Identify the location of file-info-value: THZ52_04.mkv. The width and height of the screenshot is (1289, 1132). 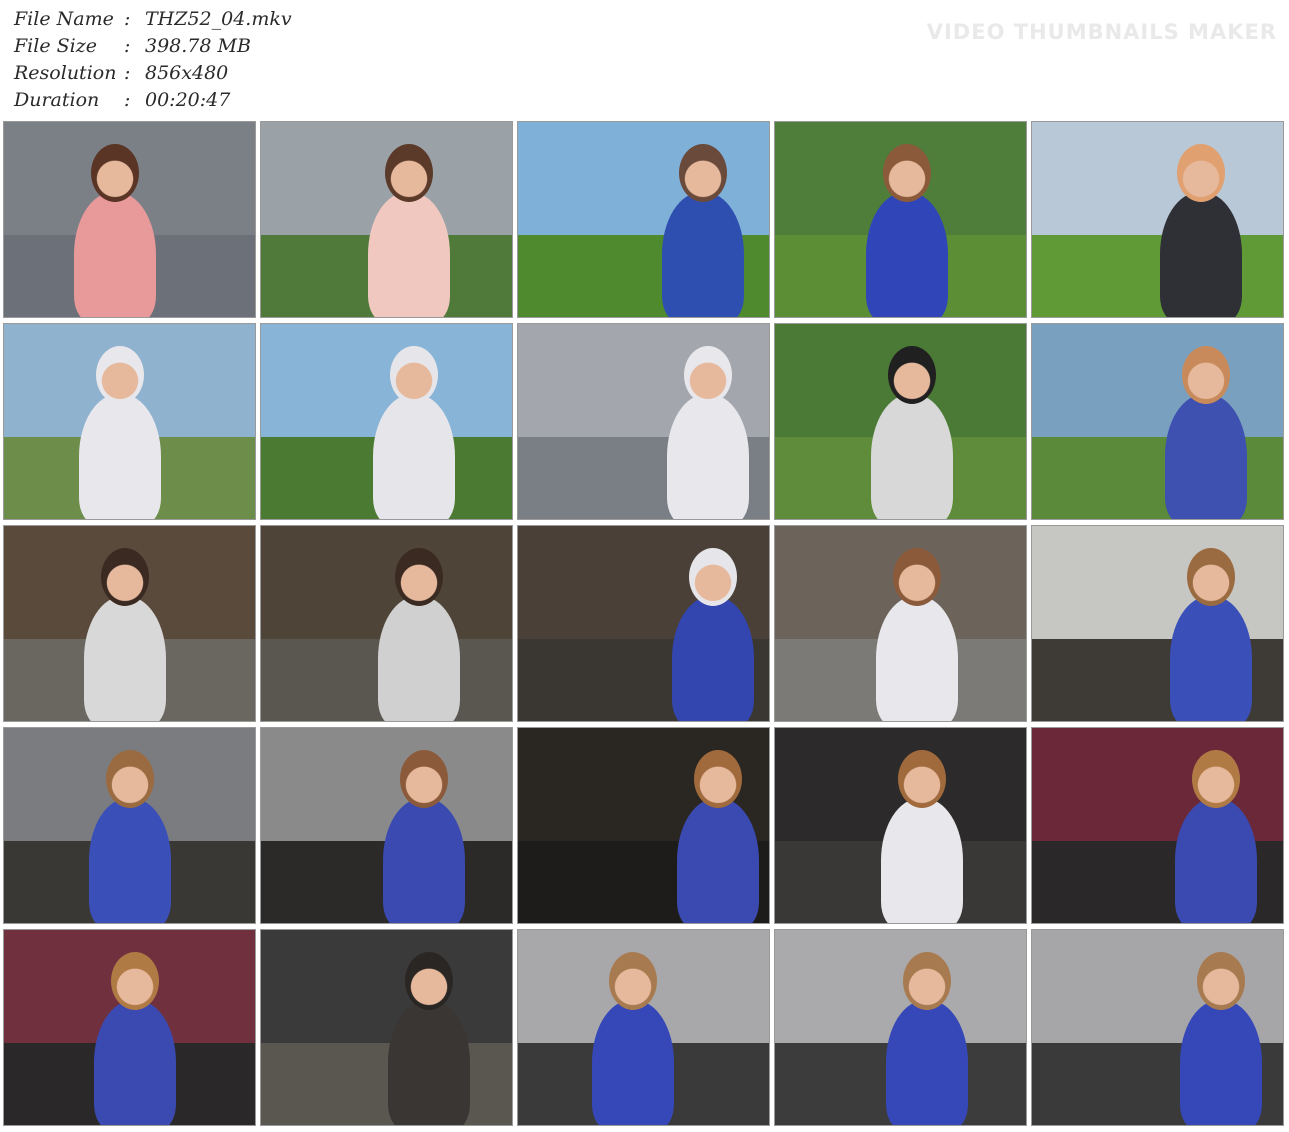
(218, 19).